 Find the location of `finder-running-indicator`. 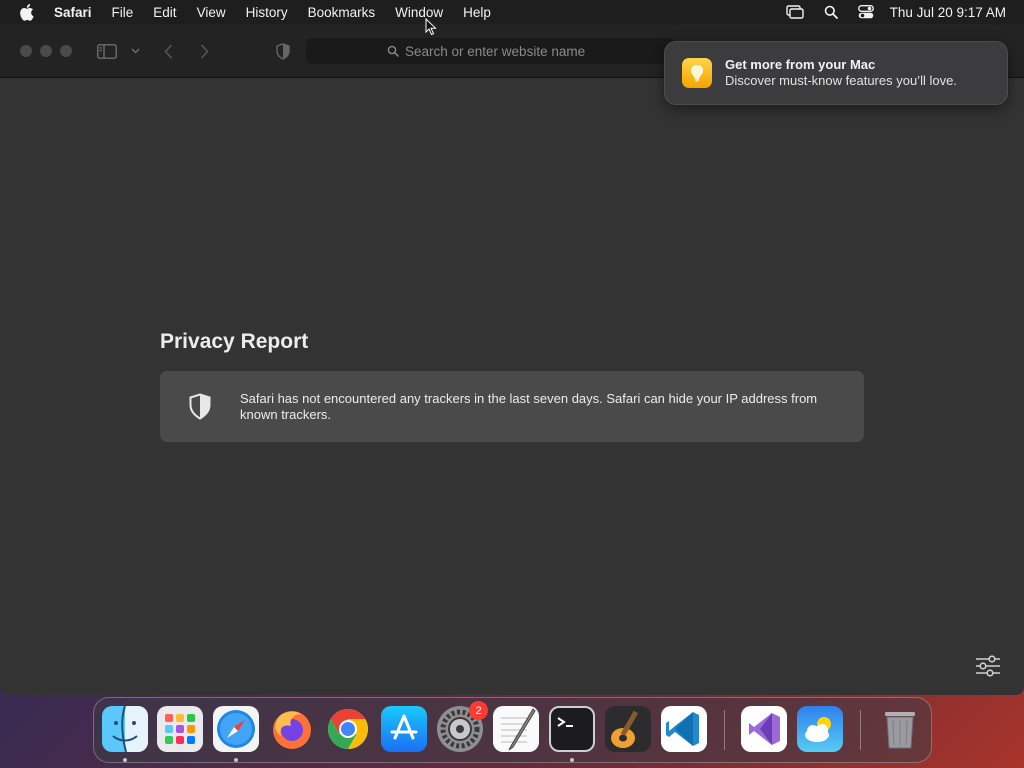

finder-running-indicator is located at coordinates (125, 760).